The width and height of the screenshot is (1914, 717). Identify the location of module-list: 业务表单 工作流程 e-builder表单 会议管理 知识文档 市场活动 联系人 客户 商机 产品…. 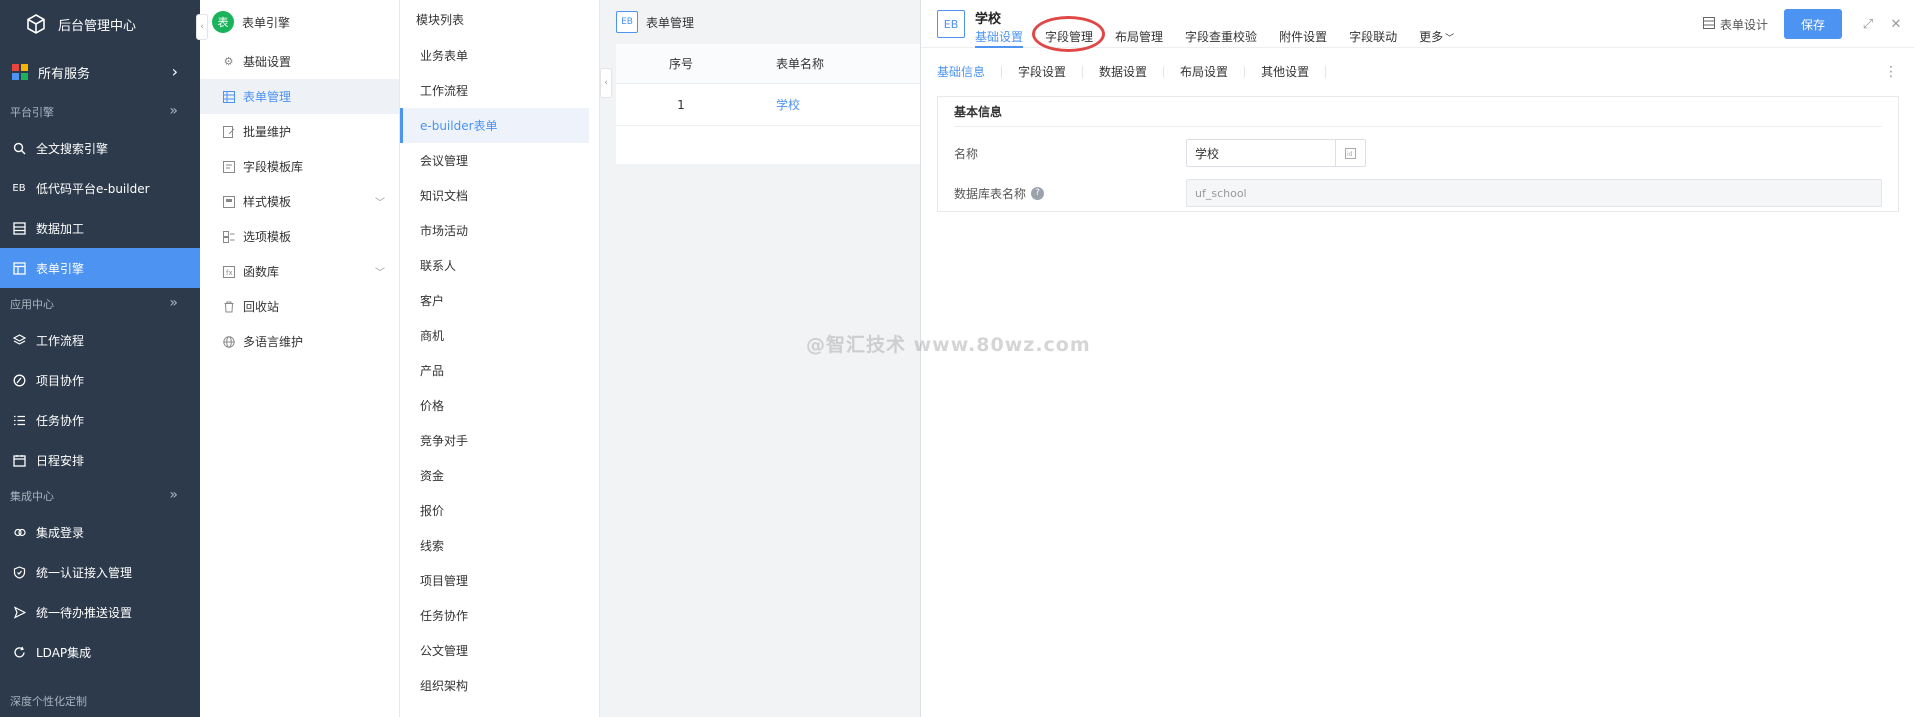
(499, 370).